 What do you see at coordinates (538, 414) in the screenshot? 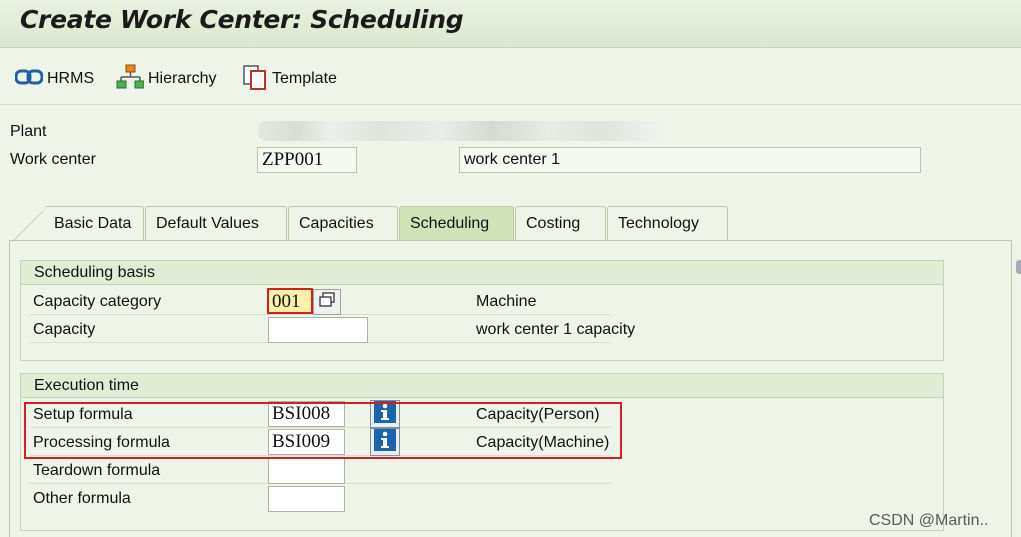
I see `setup-formula-description: Capacity(Person)` at bounding box center [538, 414].